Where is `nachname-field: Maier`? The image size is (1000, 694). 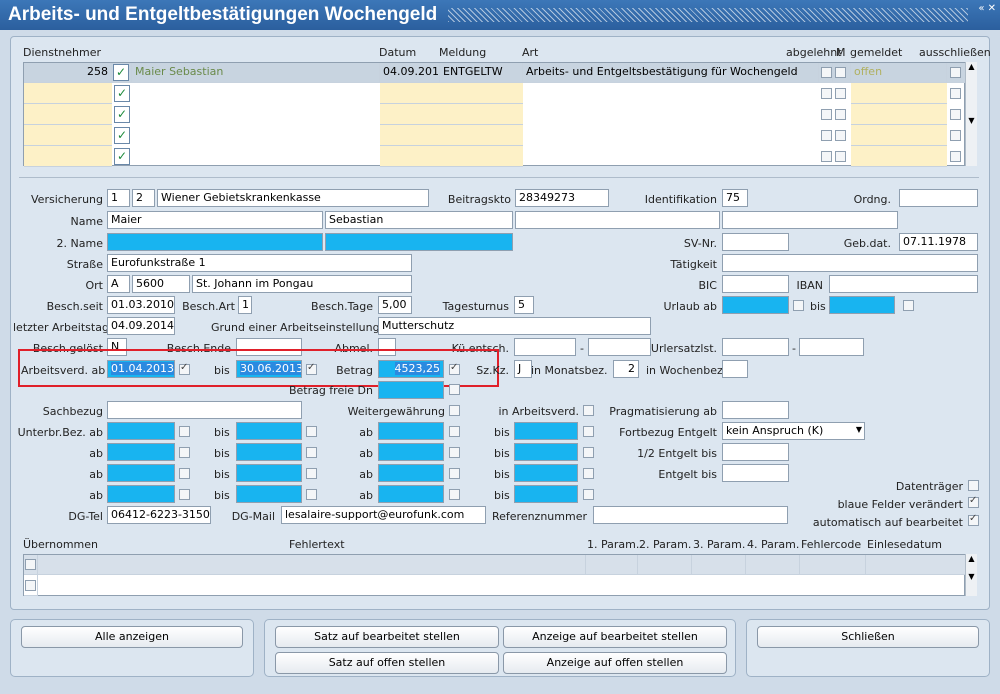
nachname-field: Maier is located at coordinates (215, 220).